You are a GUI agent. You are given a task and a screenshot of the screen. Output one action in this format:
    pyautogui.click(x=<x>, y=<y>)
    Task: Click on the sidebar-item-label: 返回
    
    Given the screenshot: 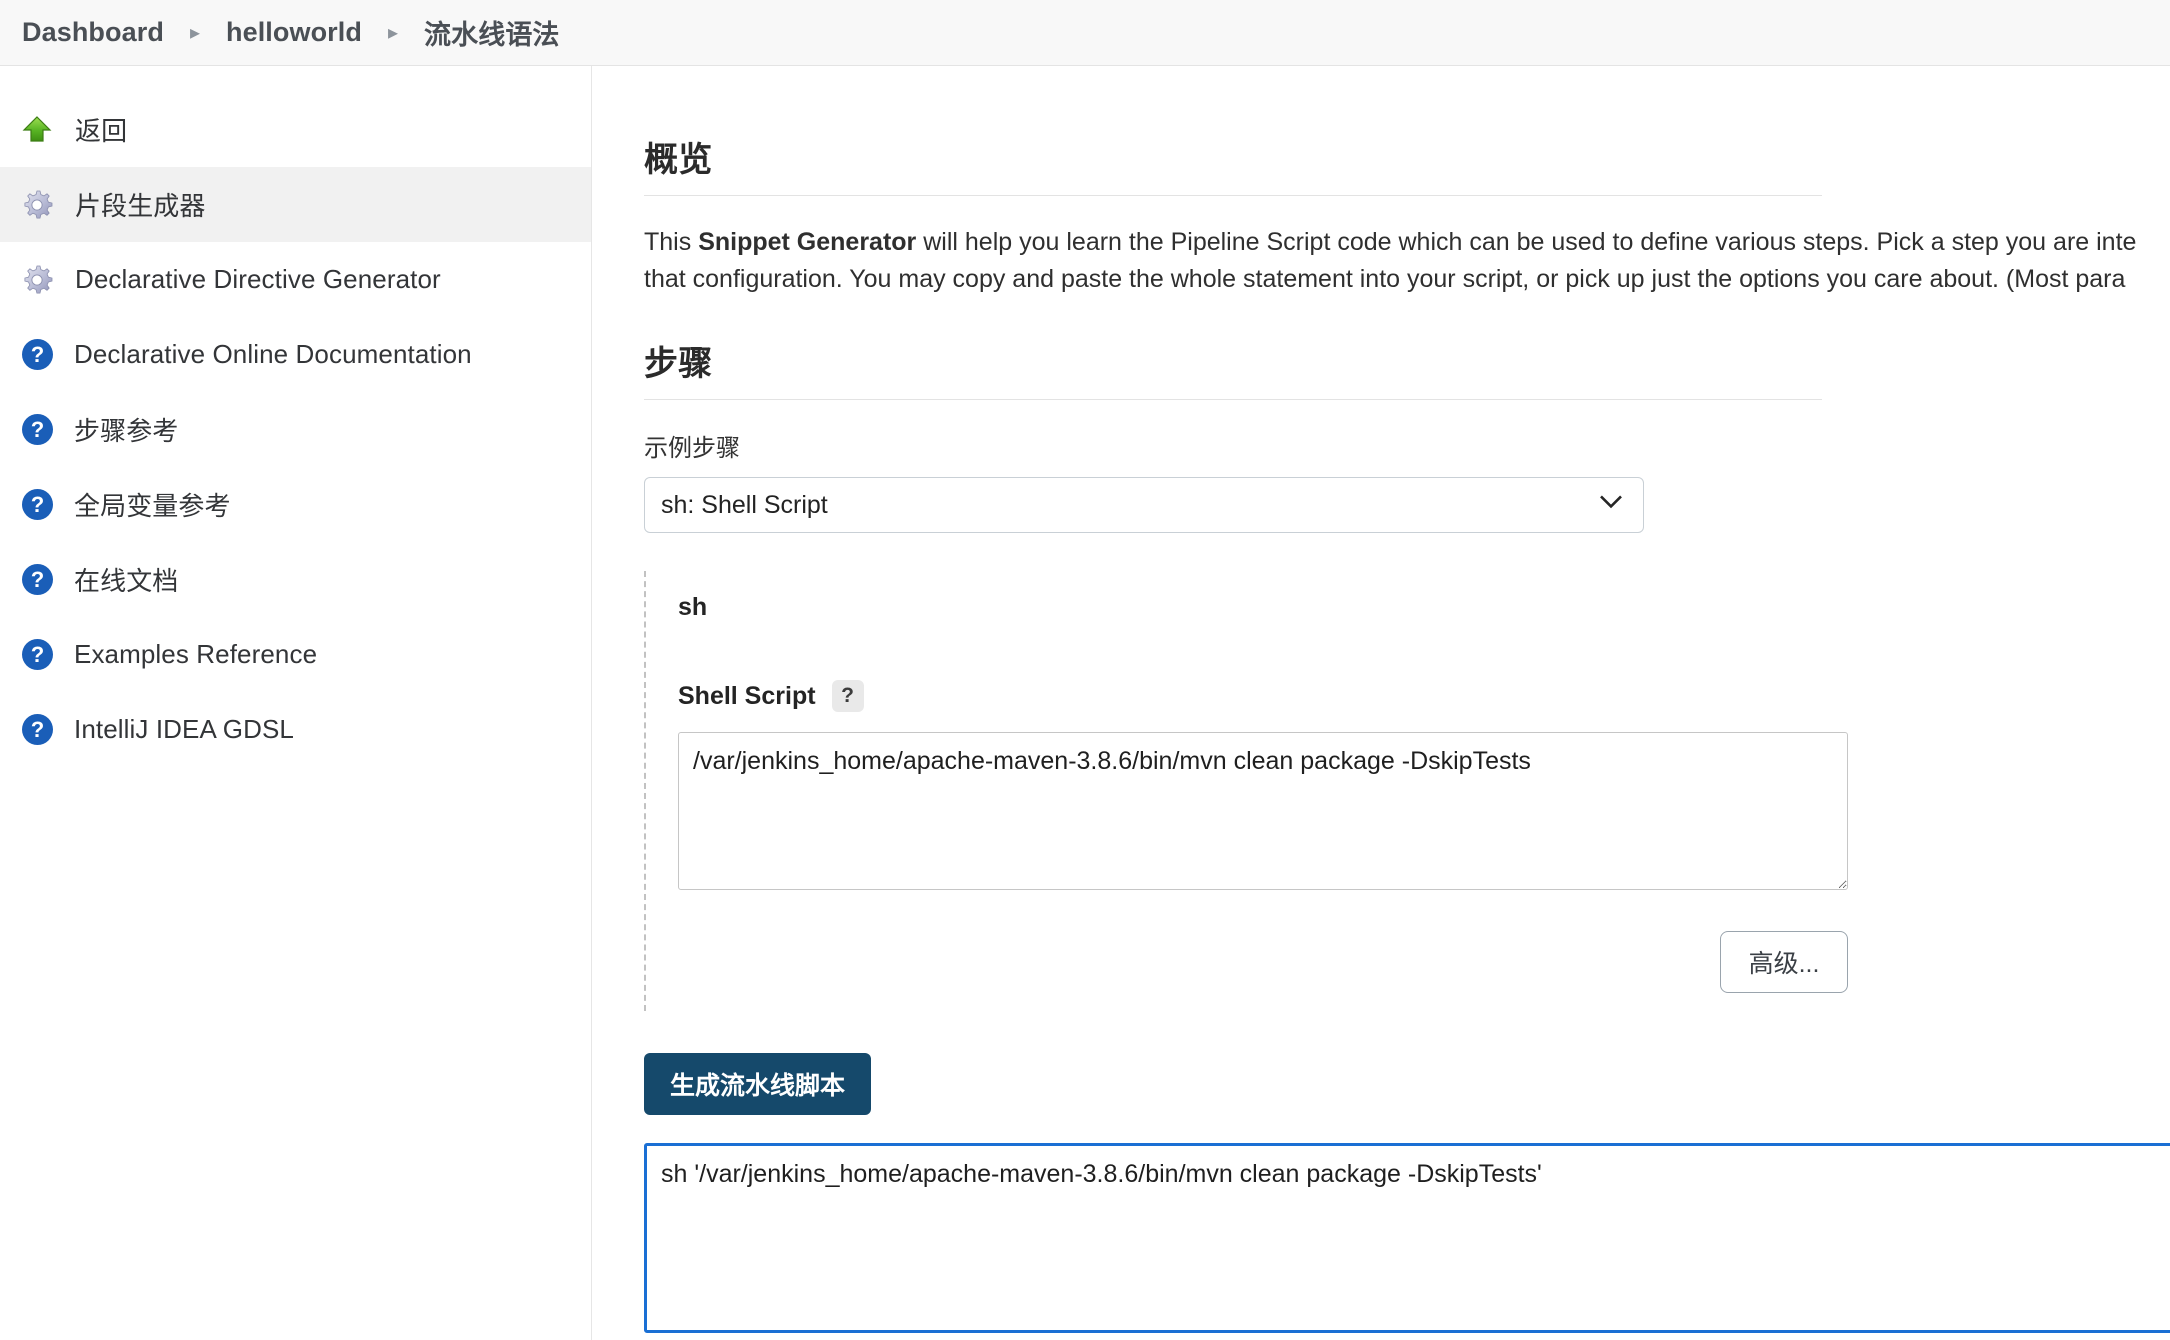 What is the action you would take?
    pyautogui.click(x=101, y=131)
    